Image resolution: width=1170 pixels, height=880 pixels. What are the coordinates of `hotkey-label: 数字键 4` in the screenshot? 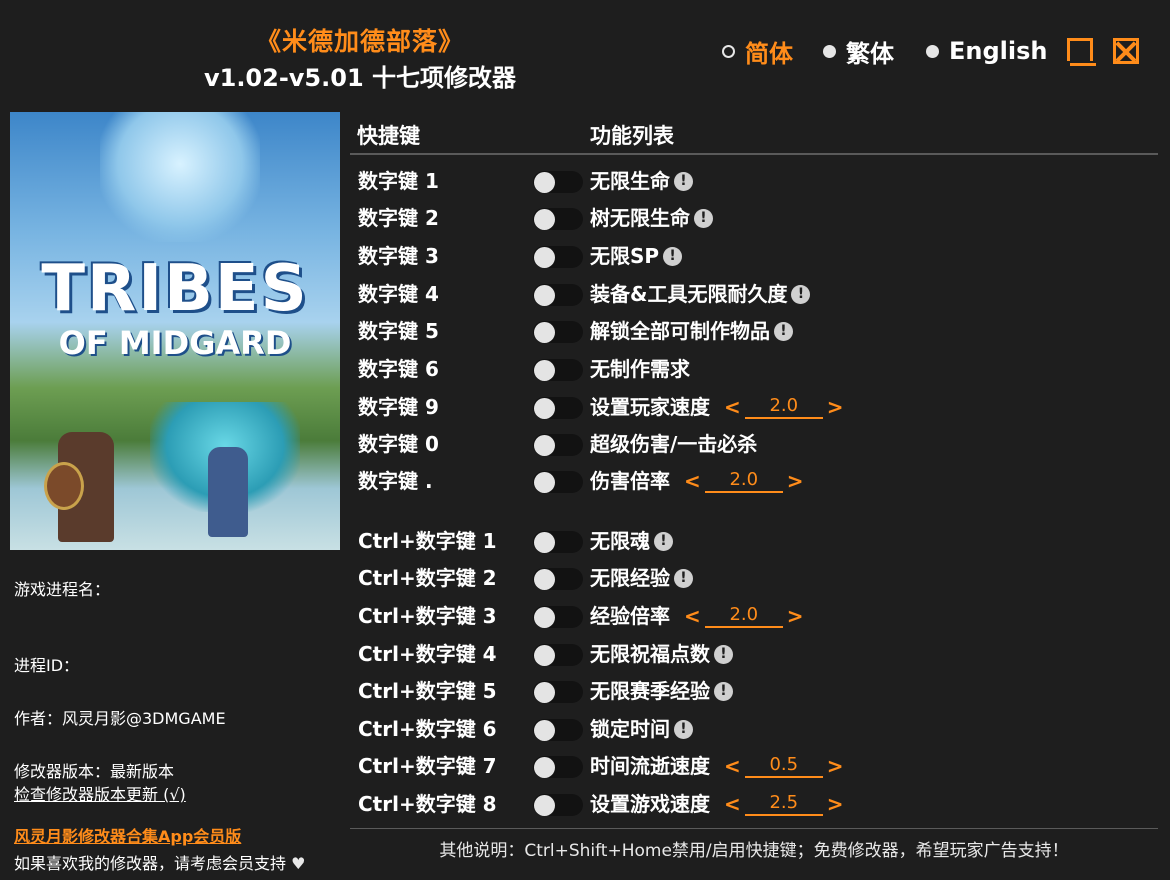 It's located at (398, 294).